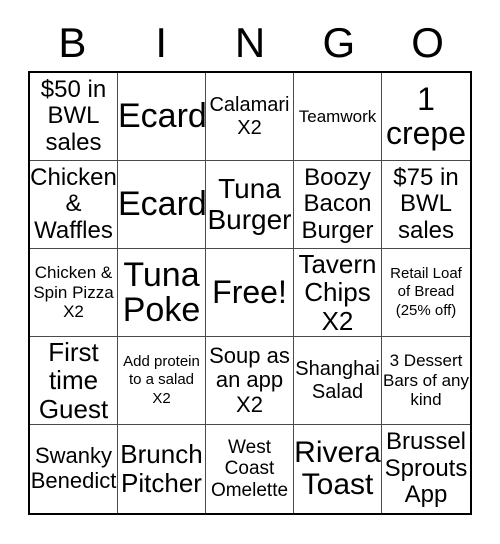  I want to click on bingo-cell: Retail Loaf of Bread (25% off), so click(426, 293).